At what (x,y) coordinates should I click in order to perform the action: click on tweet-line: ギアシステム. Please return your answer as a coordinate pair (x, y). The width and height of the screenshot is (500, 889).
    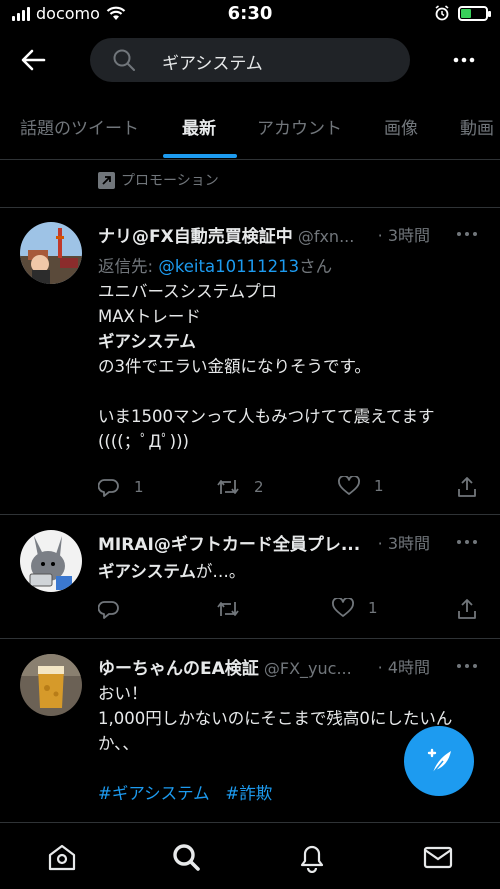
    Looking at the image, I should click on (147, 341).